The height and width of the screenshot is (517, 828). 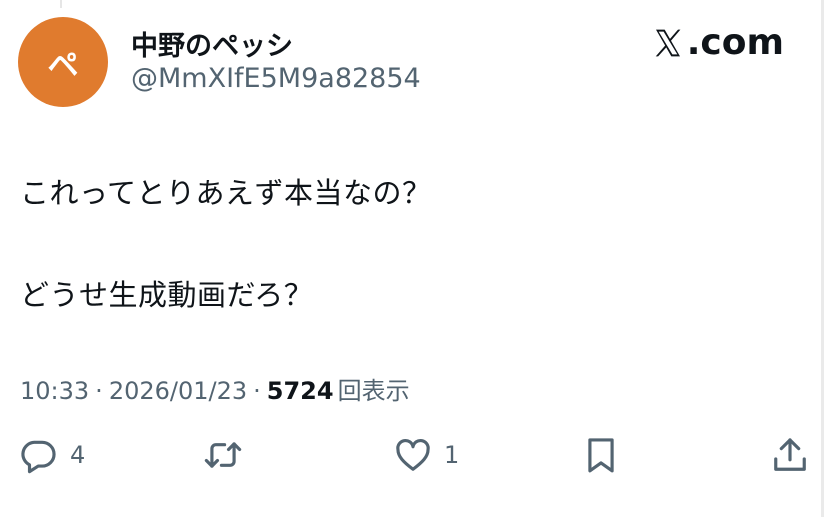 What do you see at coordinates (212, 43) in the screenshot?
I see `display-name: 中野のペッシ` at bounding box center [212, 43].